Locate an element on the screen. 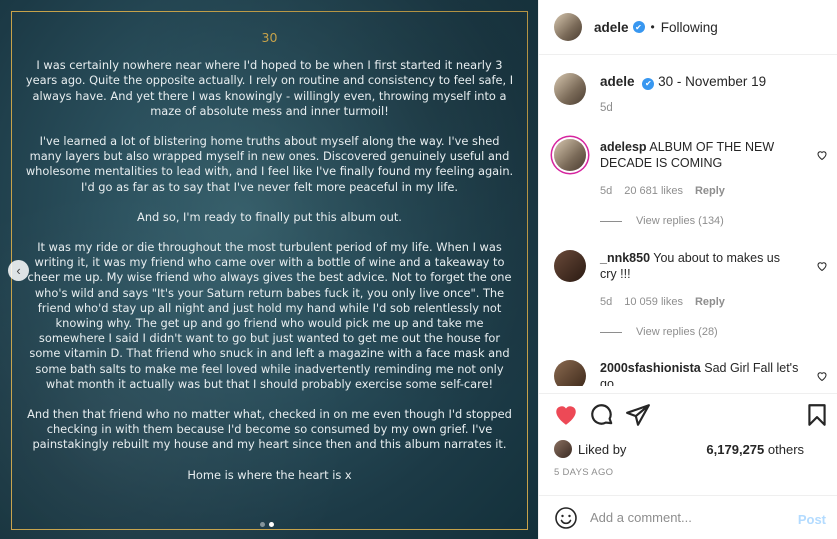 This screenshot has height=539, width=837. list-item: 2000sfashionista Sad Girl Fall let's go is located at coordinates (690, 373).